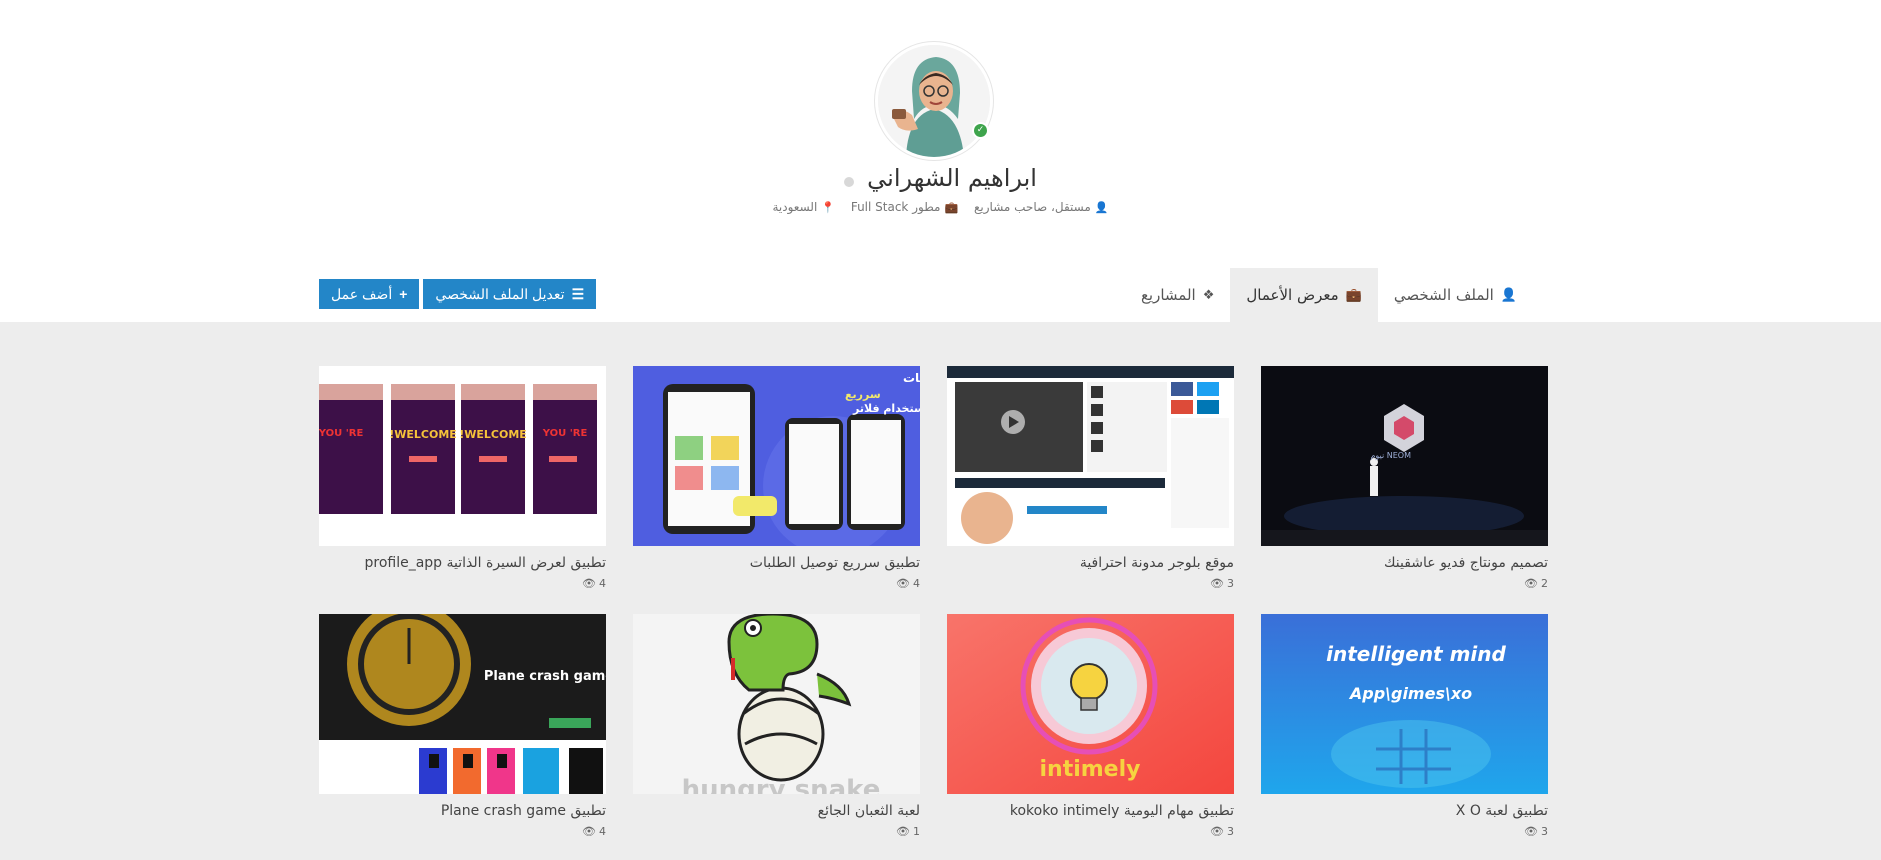 This screenshot has height=860, width=1881. I want to click on avatar, so click(934, 101).